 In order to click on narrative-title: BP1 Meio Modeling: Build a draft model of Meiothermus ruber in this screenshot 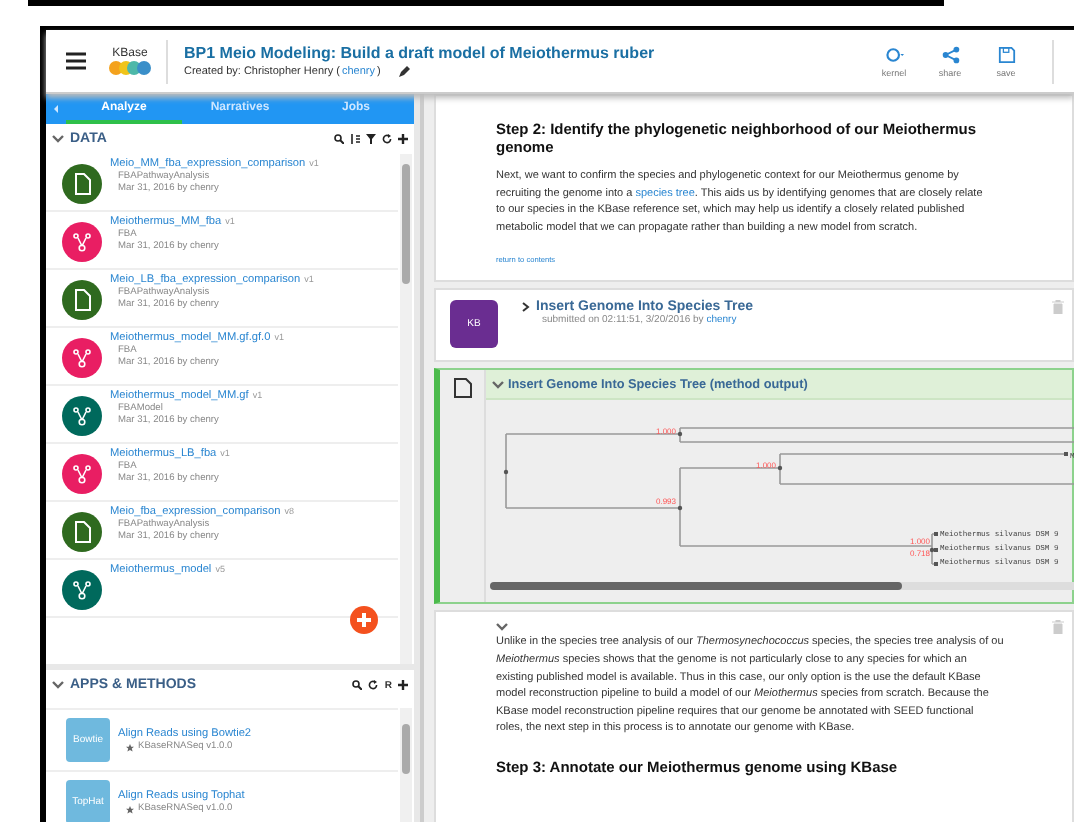, I will do `click(528, 53)`.